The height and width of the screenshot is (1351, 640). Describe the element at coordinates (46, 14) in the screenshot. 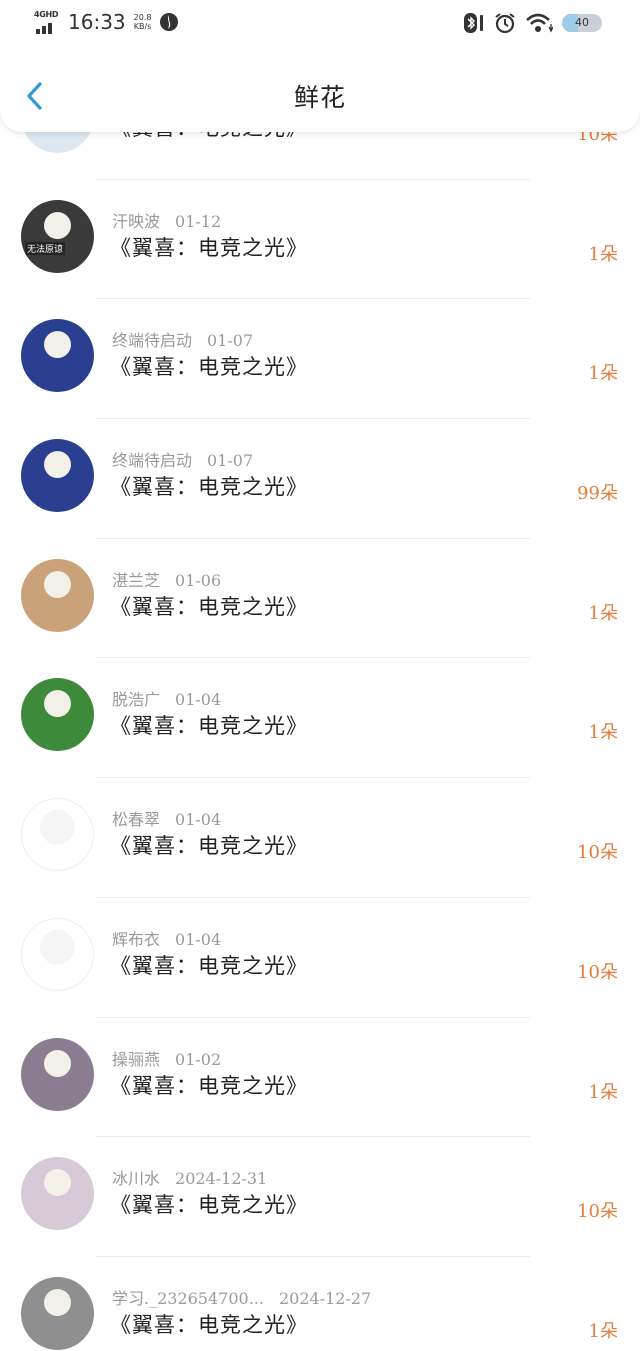

I see `network-type: 4GHD` at that location.